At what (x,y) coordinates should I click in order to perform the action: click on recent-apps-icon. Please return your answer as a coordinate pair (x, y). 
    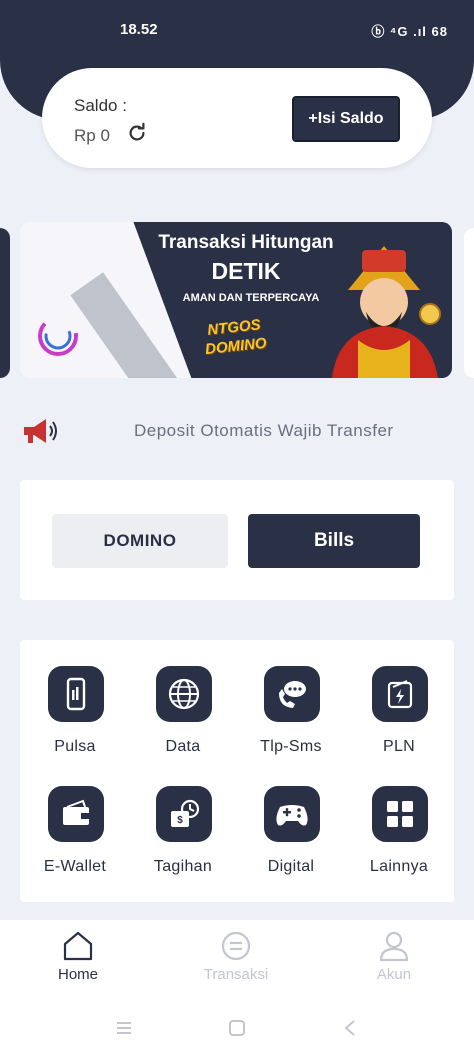
    Looking at the image, I should click on (124, 1028).